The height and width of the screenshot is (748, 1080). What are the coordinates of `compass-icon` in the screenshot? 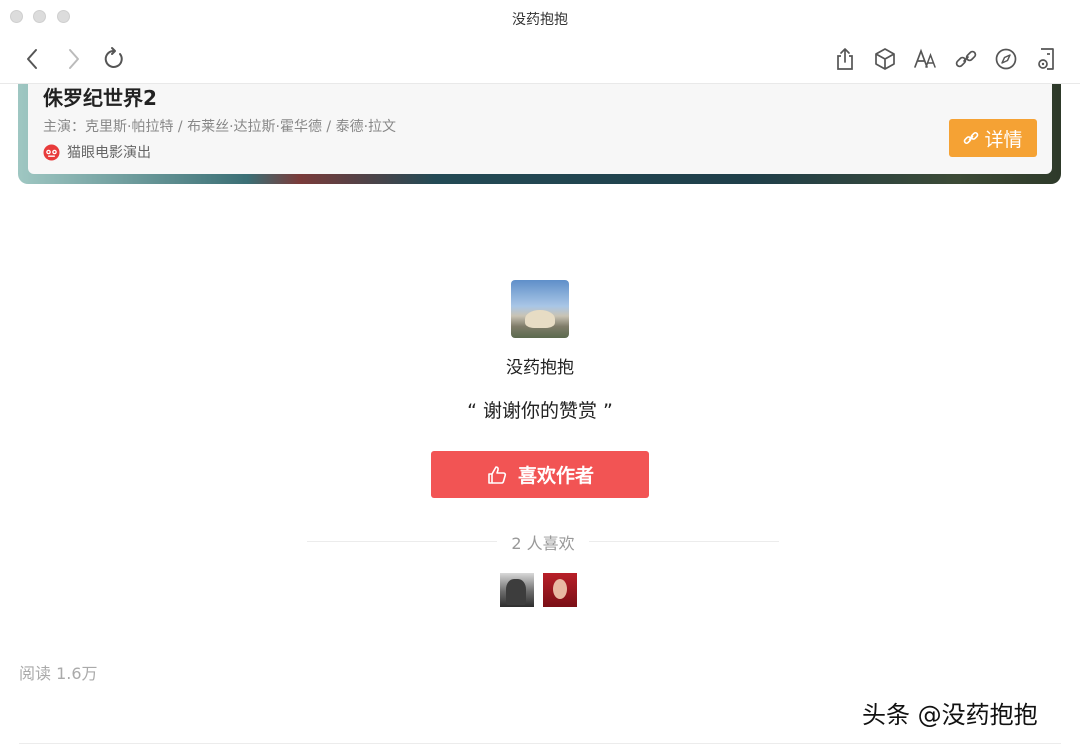 It's located at (1006, 59).